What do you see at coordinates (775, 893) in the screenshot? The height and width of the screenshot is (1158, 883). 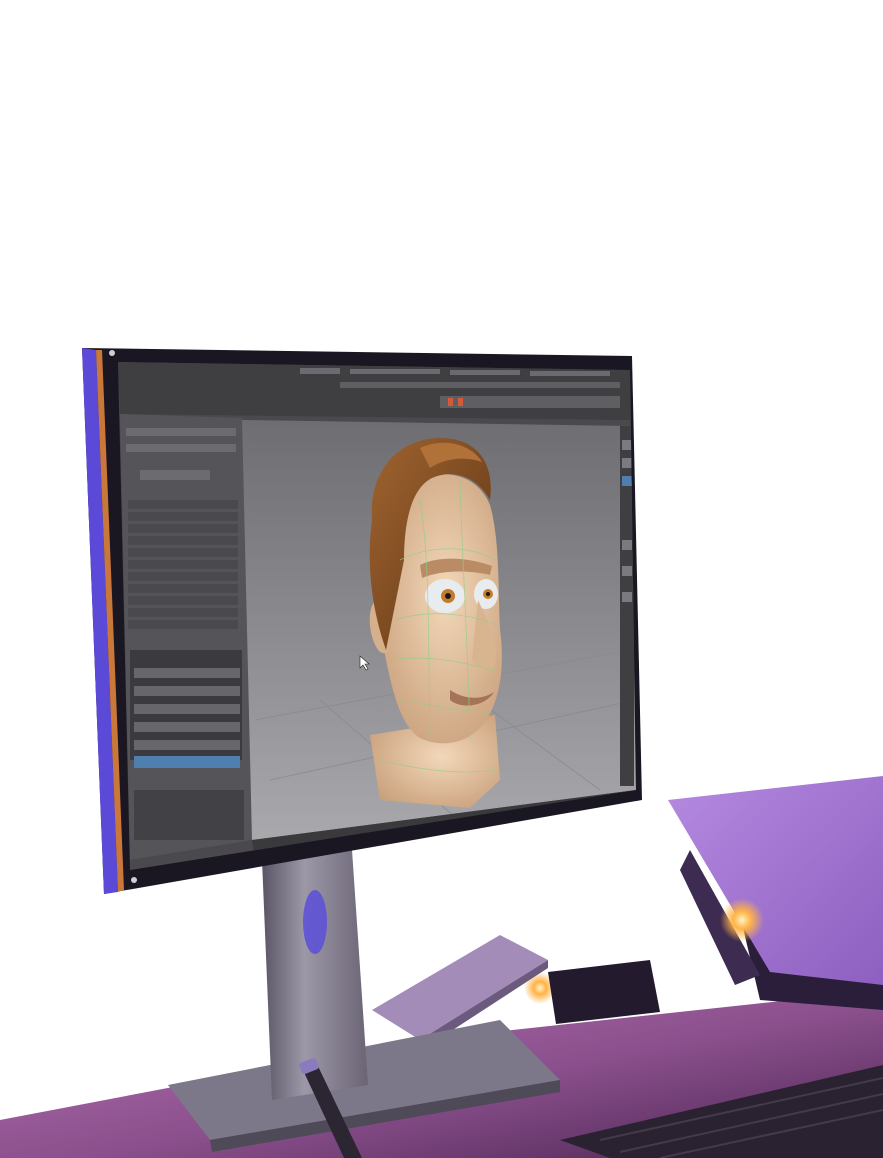 I see `laptop` at bounding box center [775, 893].